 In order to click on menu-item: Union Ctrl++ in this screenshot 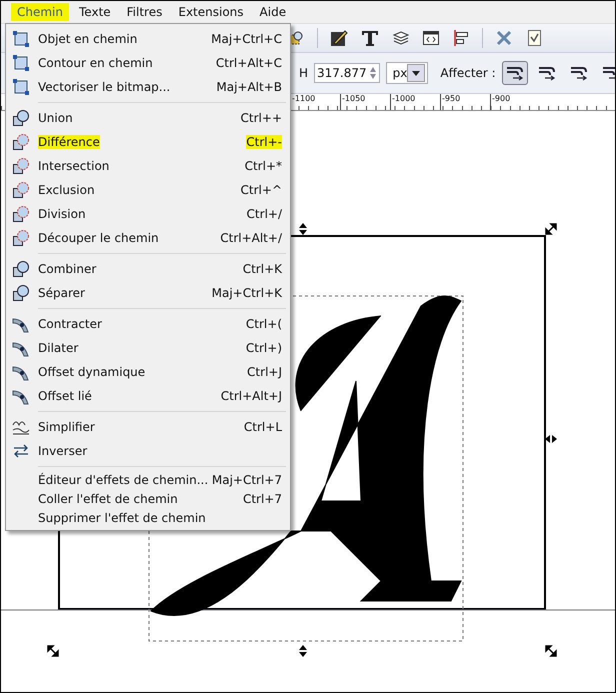, I will do `click(148, 118)`.